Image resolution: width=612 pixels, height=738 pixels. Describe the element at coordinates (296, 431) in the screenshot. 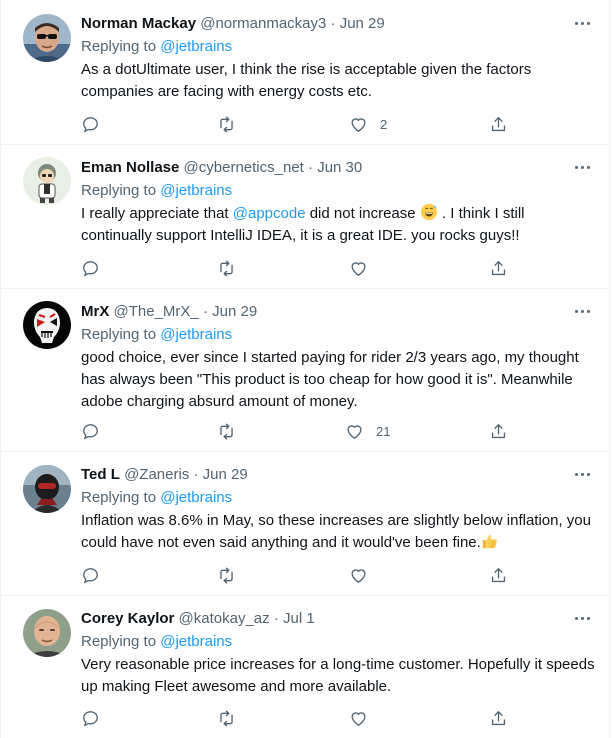

I see `tweet-actions: 21` at that location.